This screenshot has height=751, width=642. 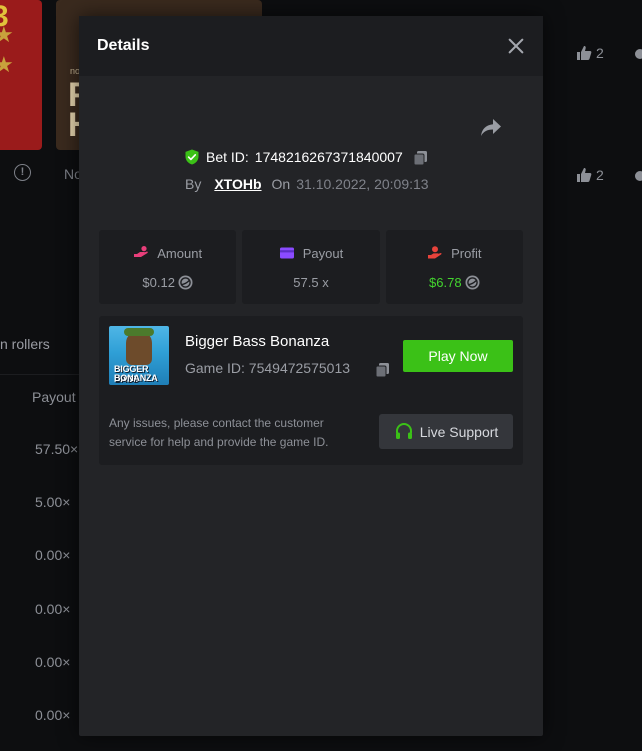 I want to click on character-illustration, so click(x=139, y=348).